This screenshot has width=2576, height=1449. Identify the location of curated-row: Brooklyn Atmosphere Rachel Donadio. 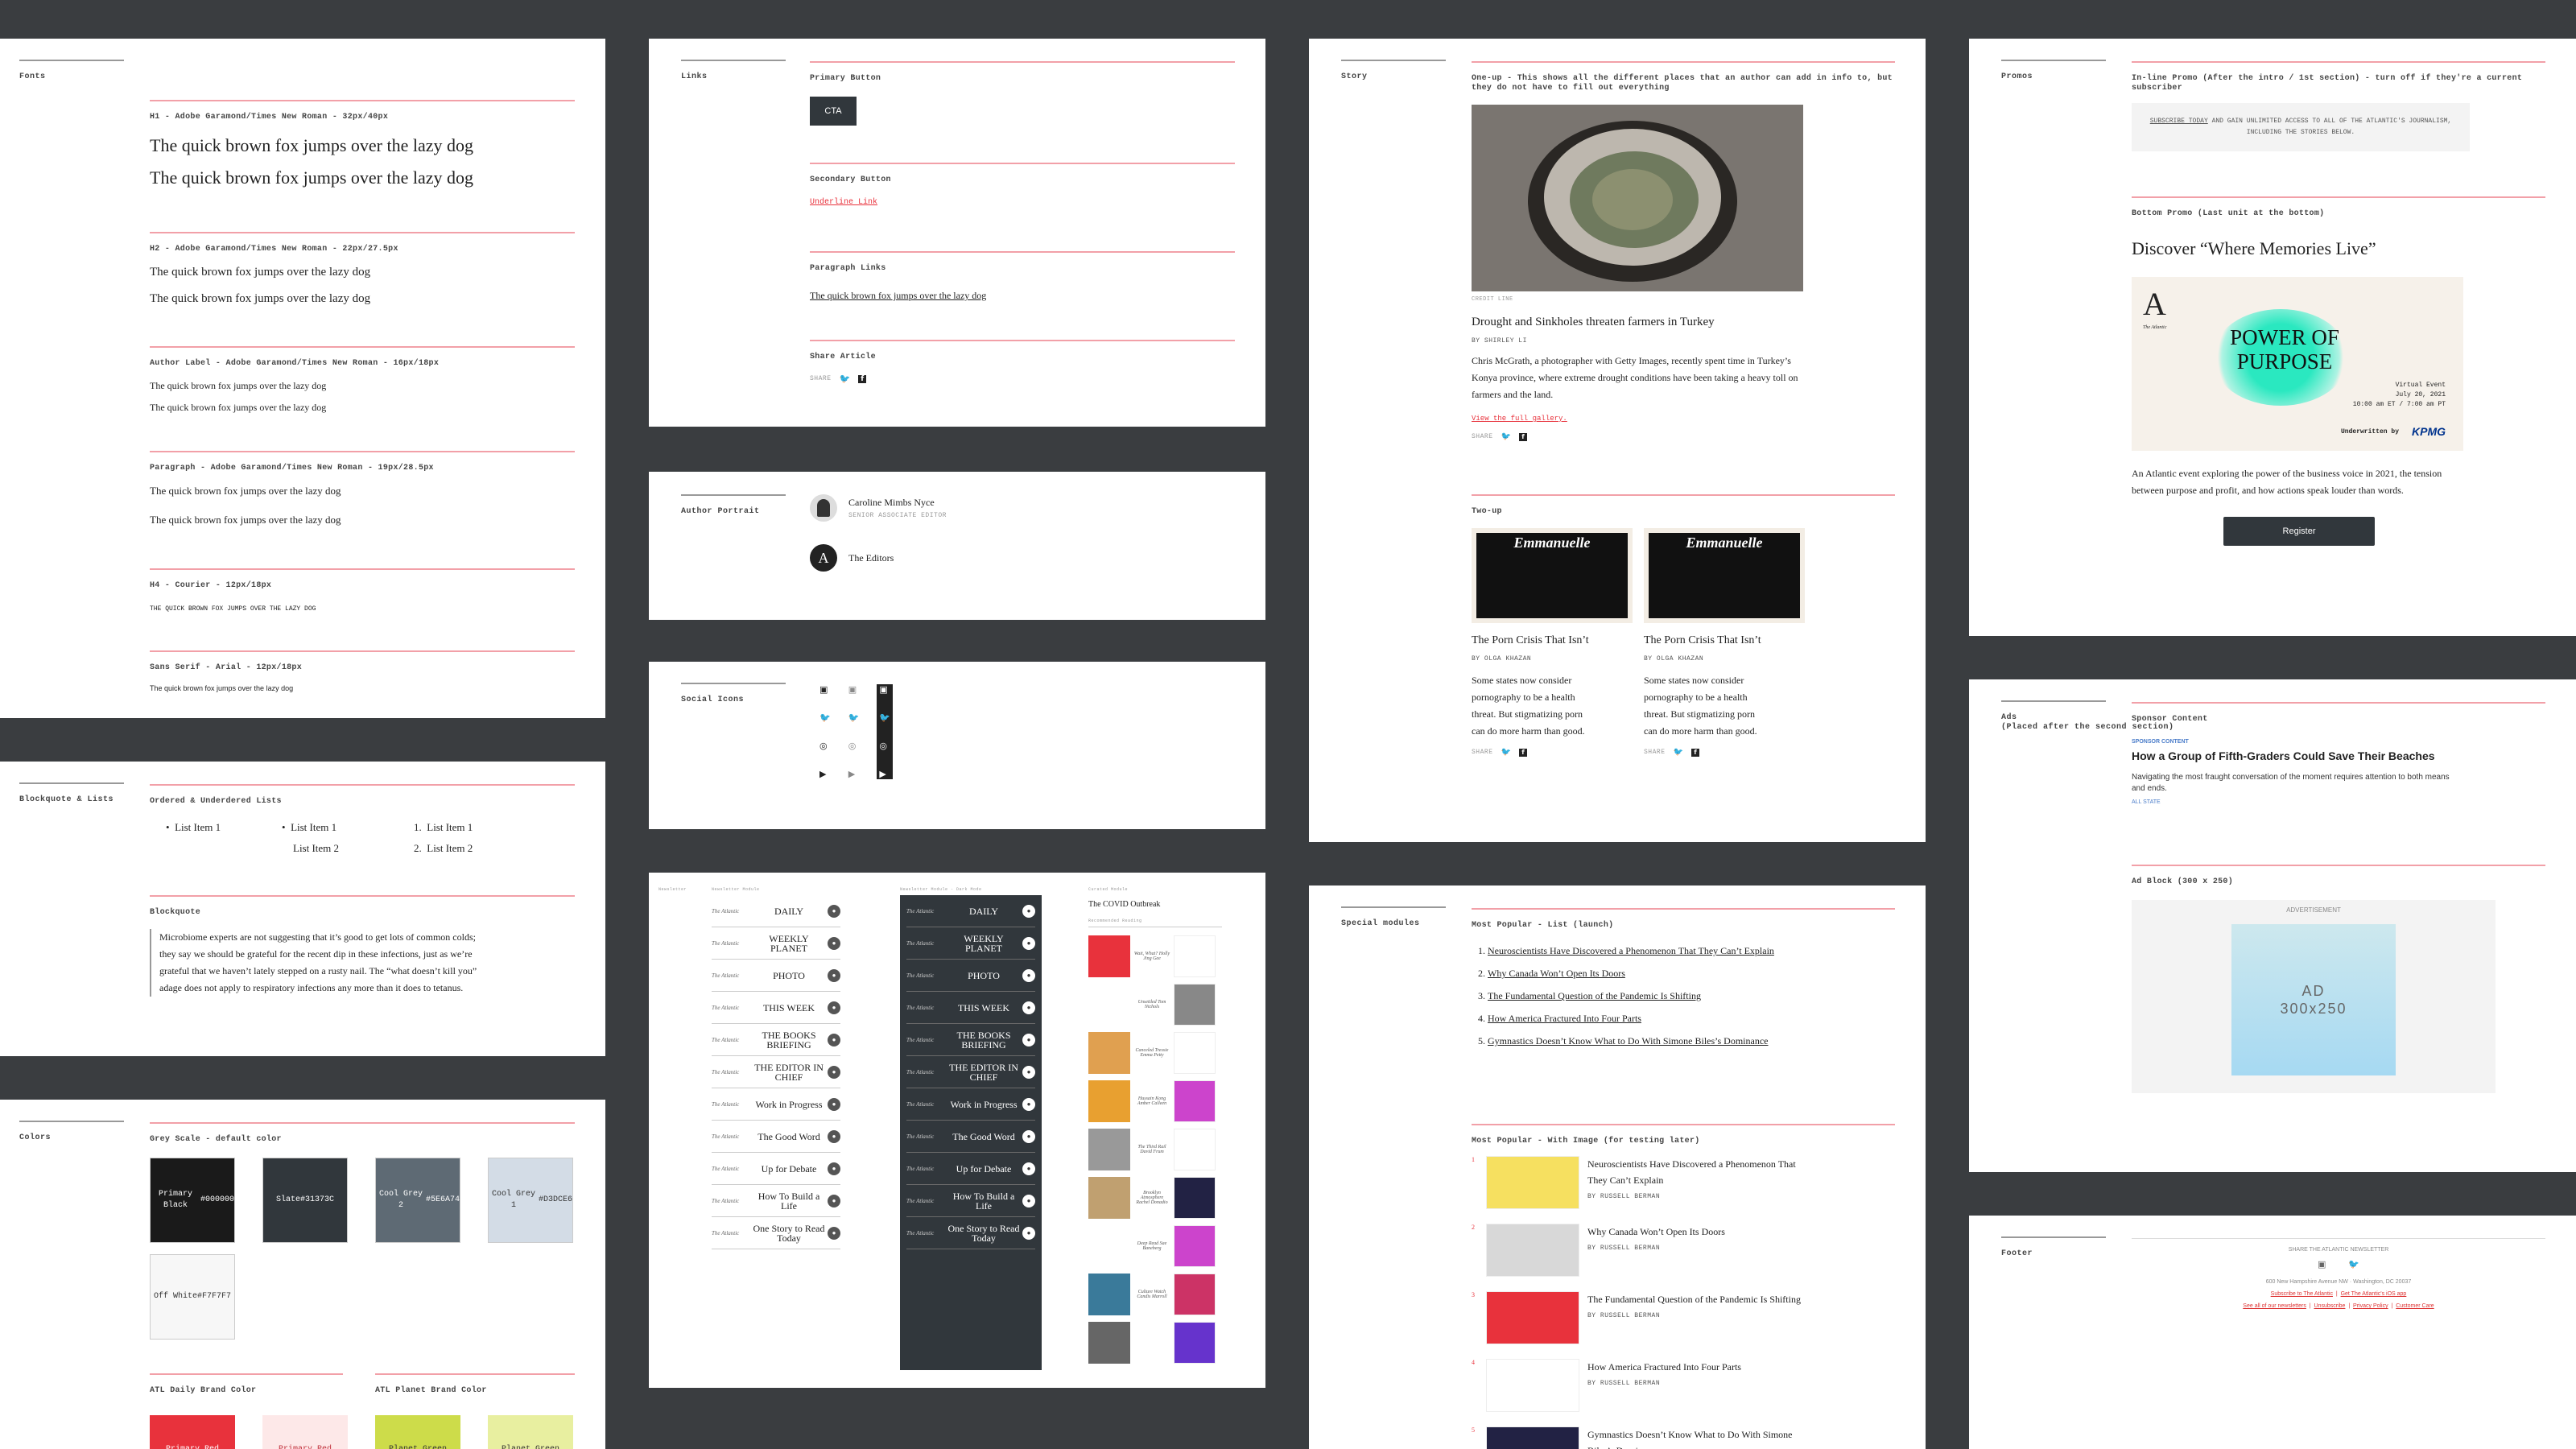
(1155, 1198).